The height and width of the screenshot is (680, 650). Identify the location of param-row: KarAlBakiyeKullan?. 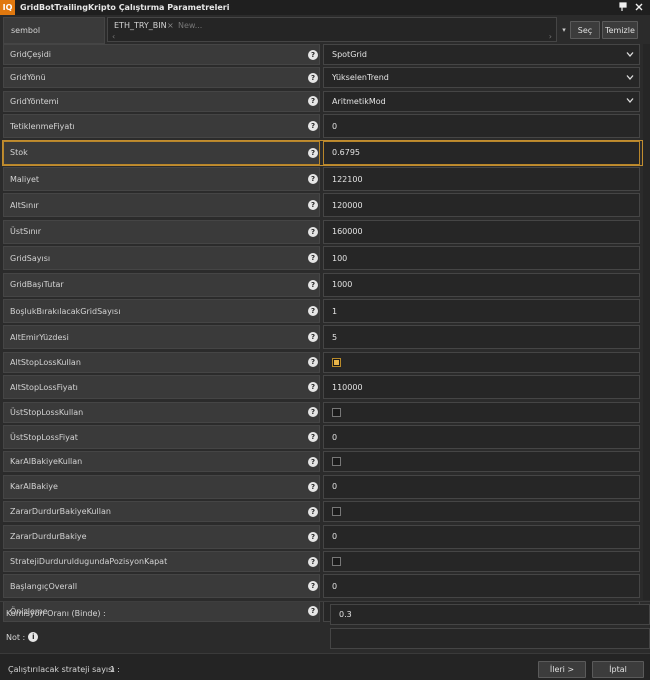
(323, 462).